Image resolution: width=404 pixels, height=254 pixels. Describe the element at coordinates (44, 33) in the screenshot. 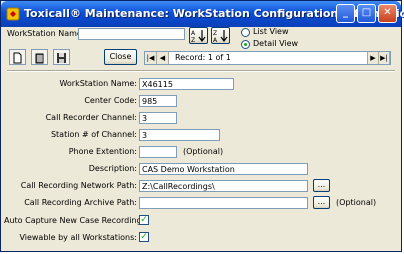

I see `workstation-name-search-label: WorkStation Name` at that location.